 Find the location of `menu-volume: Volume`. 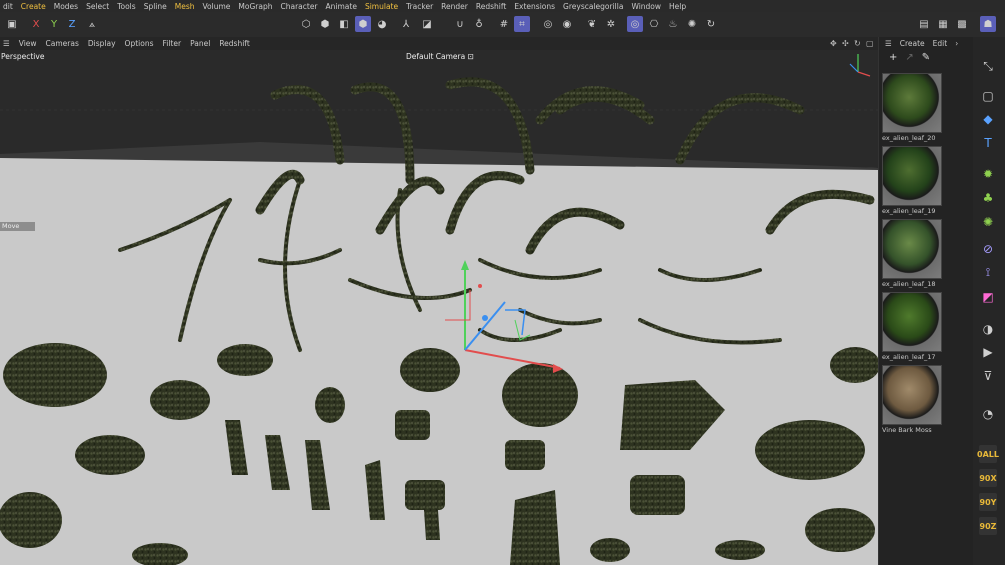

menu-volume: Volume is located at coordinates (219, 6).